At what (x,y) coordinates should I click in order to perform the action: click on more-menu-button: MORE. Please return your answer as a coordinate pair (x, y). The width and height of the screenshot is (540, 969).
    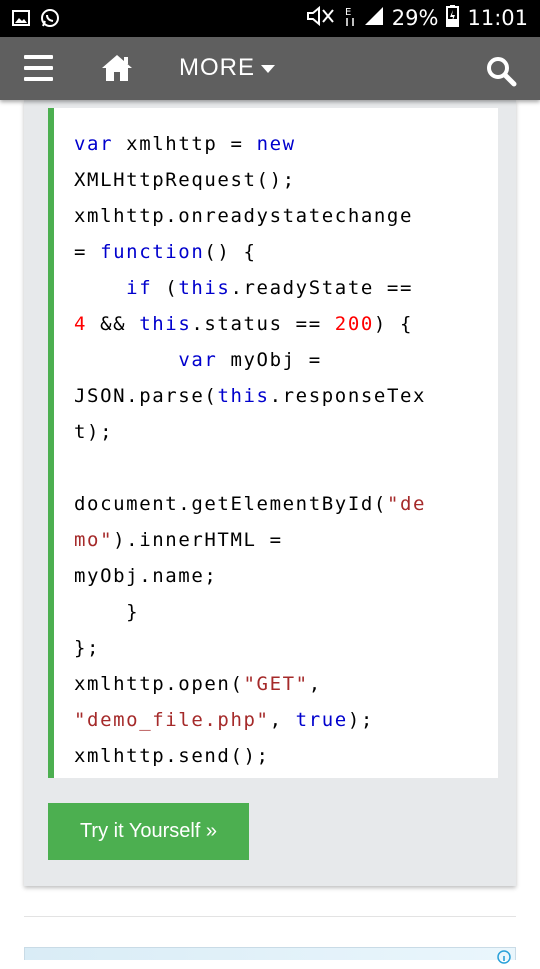
    Looking at the image, I should click on (227, 68).